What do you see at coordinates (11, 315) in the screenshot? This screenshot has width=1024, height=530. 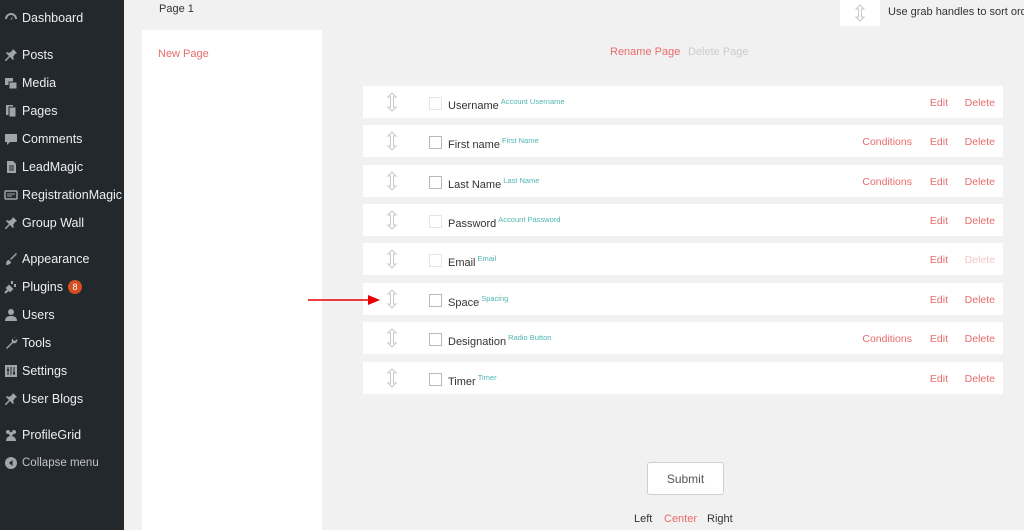 I see `user-icon` at bounding box center [11, 315].